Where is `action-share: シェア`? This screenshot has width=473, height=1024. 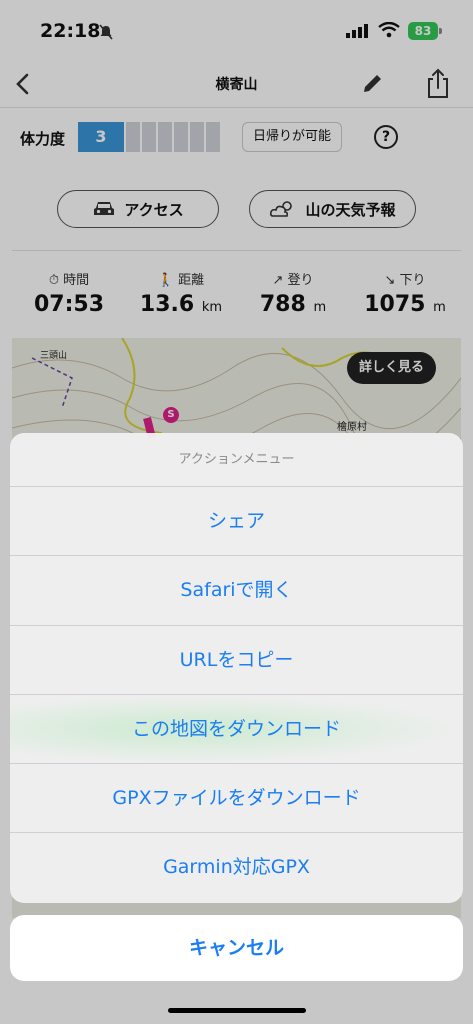
action-share: シェア is located at coordinates (236, 522).